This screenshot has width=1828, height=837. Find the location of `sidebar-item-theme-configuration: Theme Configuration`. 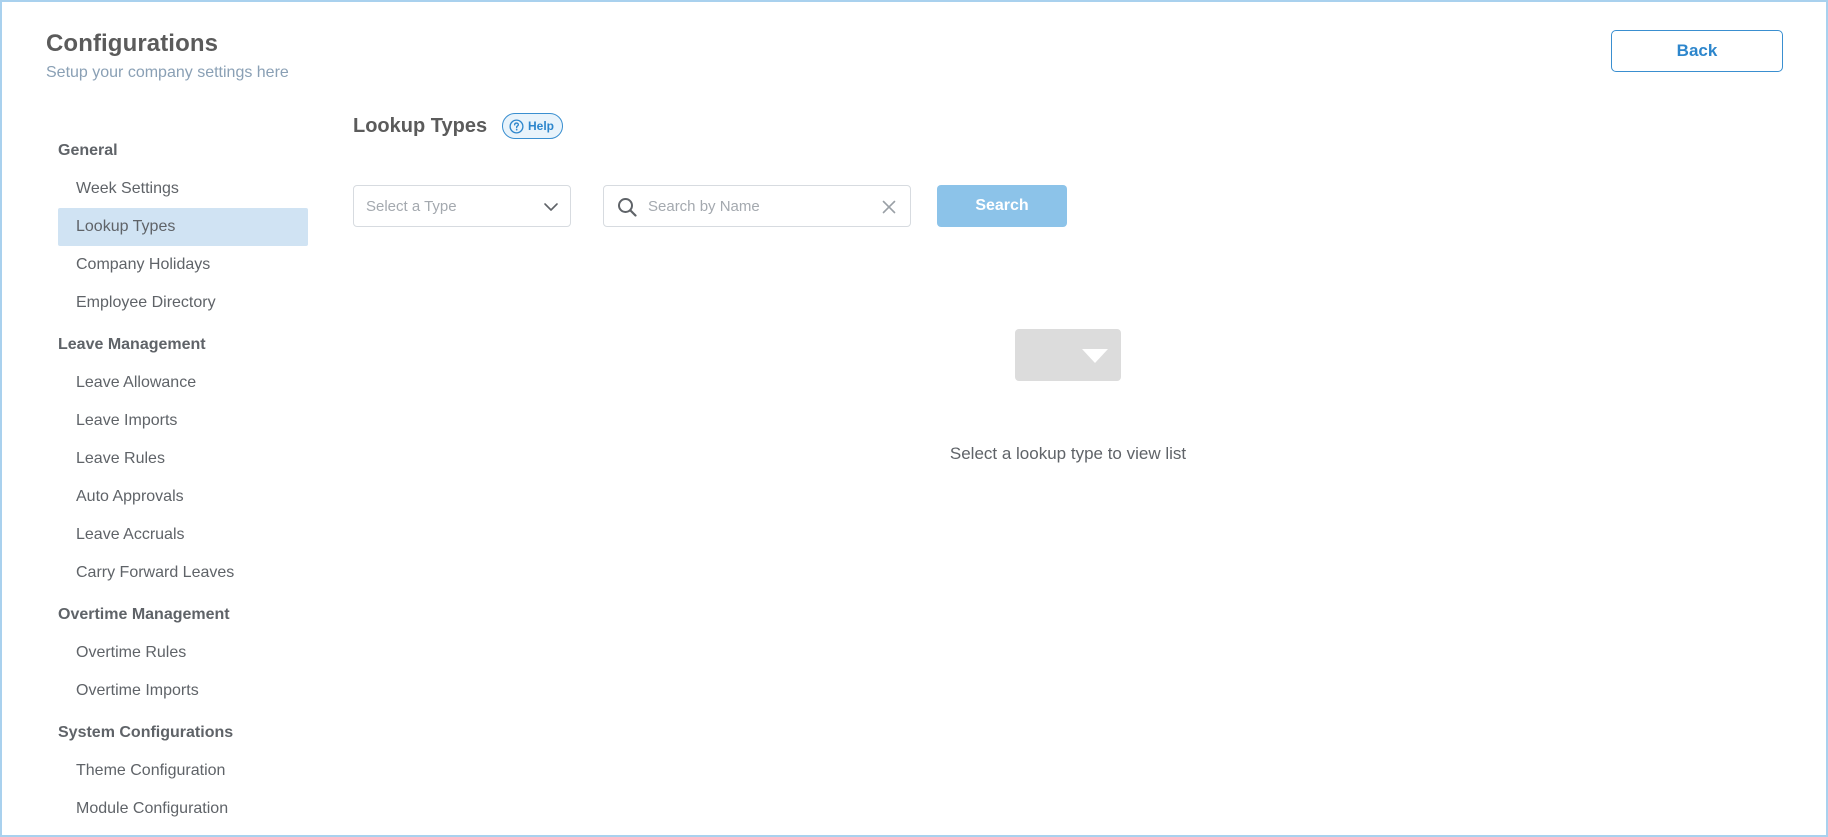

sidebar-item-theme-configuration: Theme Configuration is located at coordinates (183, 771).